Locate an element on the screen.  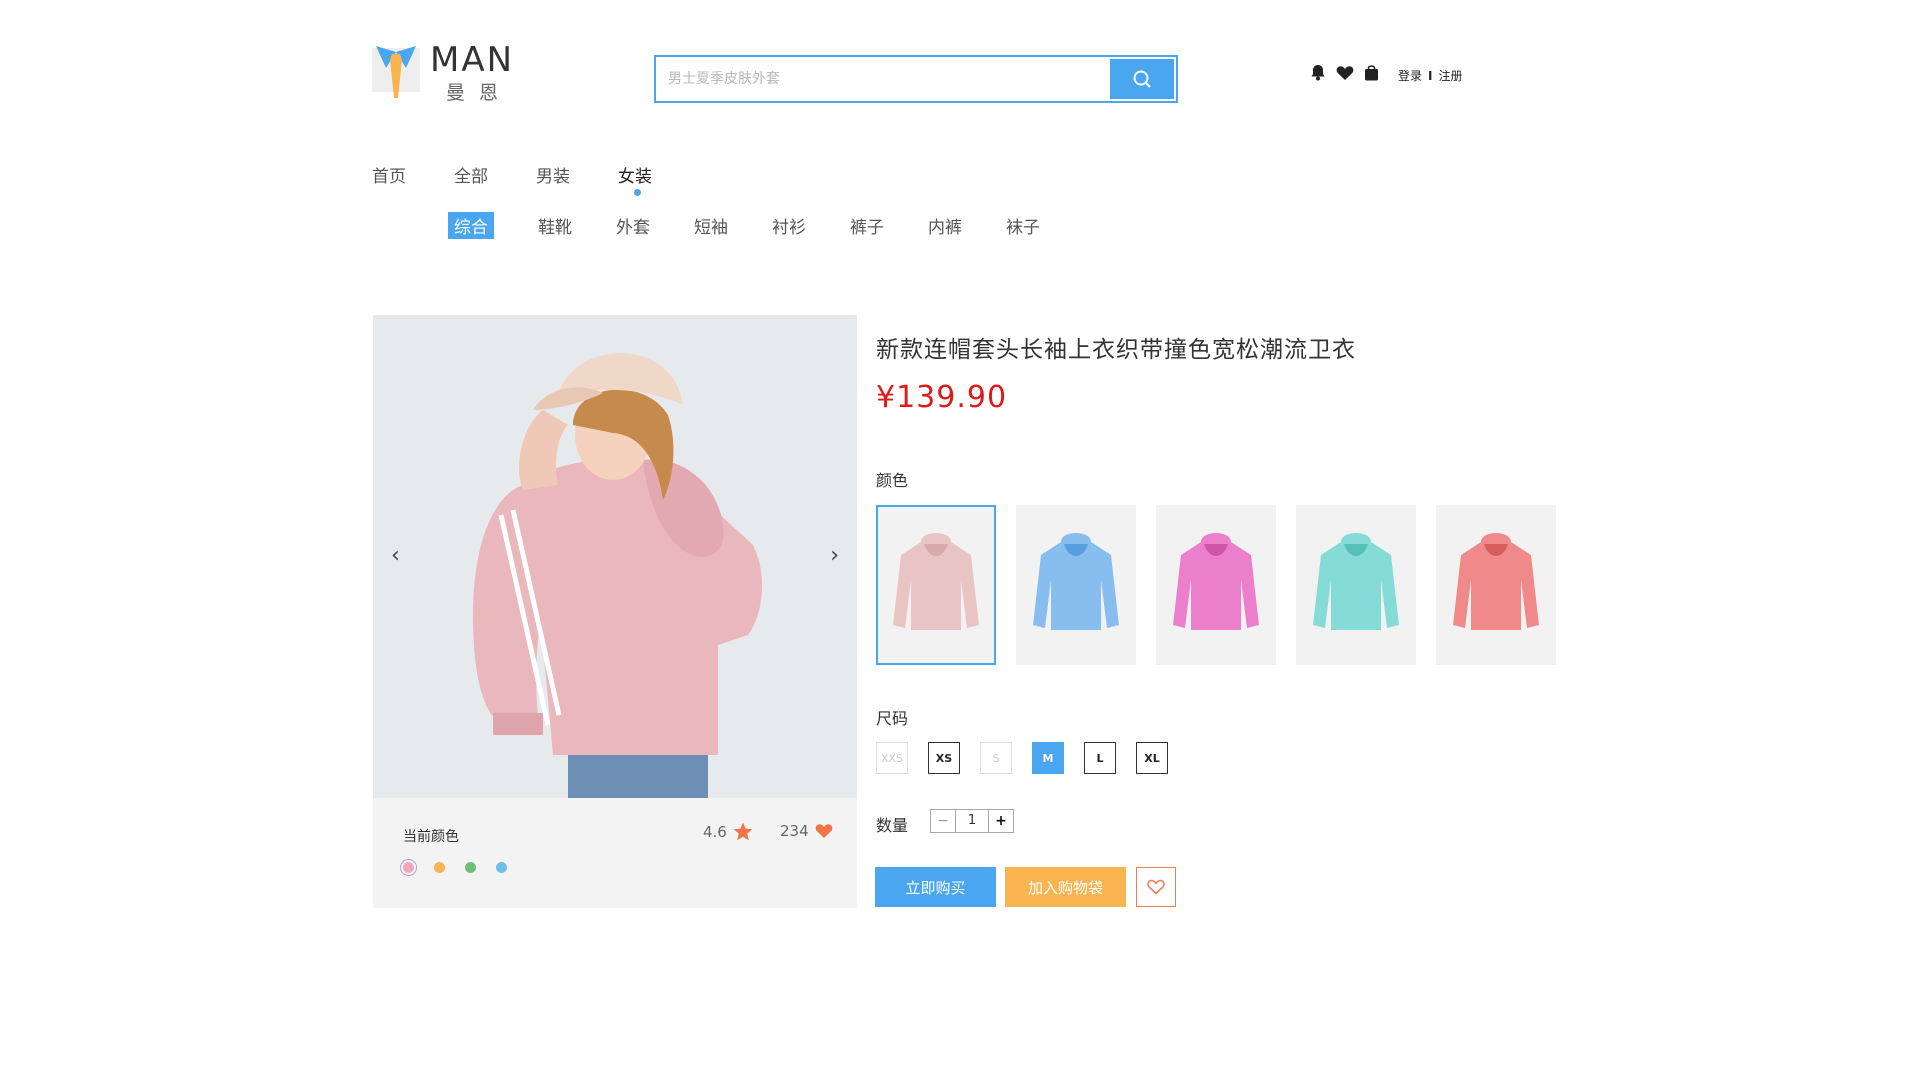
star-icon is located at coordinates (743, 831).